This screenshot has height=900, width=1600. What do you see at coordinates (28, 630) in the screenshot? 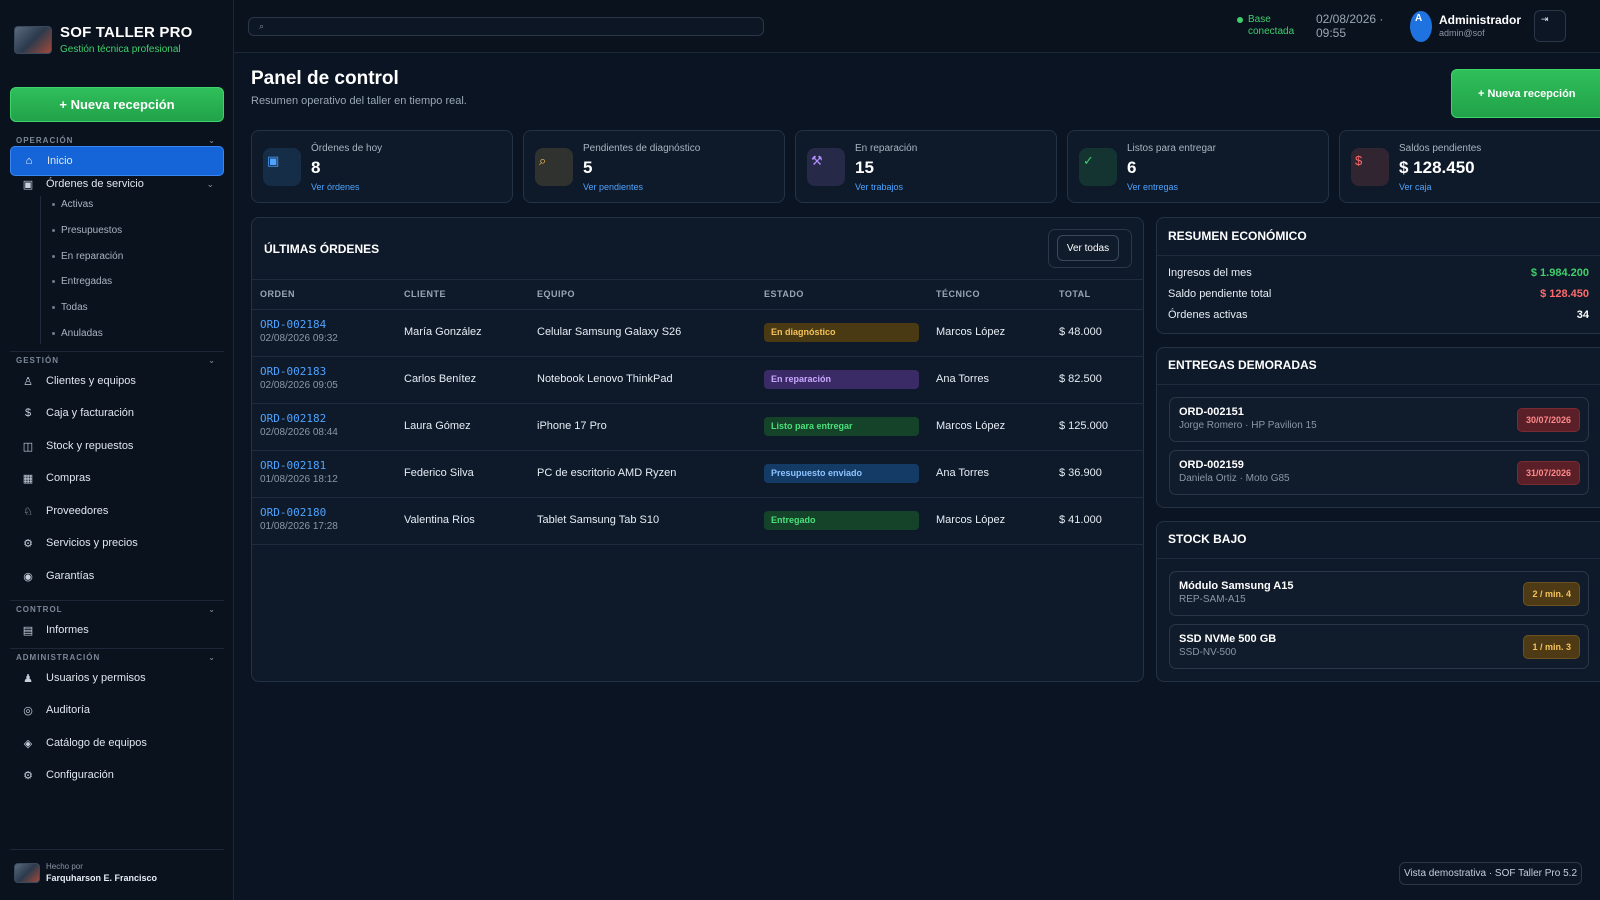
I see `chart-icon: ▤` at bounding box center [28, 630].